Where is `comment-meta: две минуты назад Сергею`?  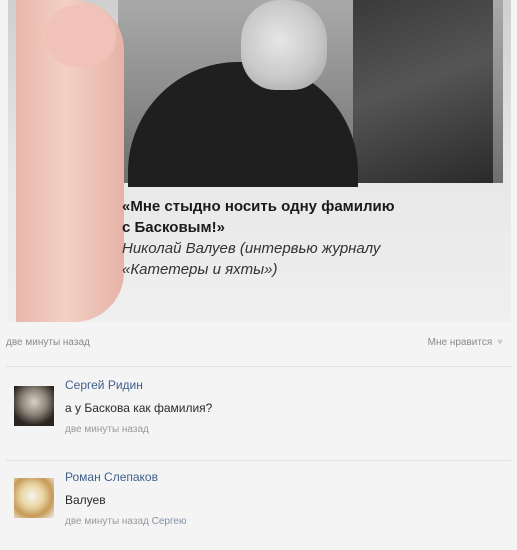
comment-meta: две минуты назад Сергею is located at coordinates (125, 521).